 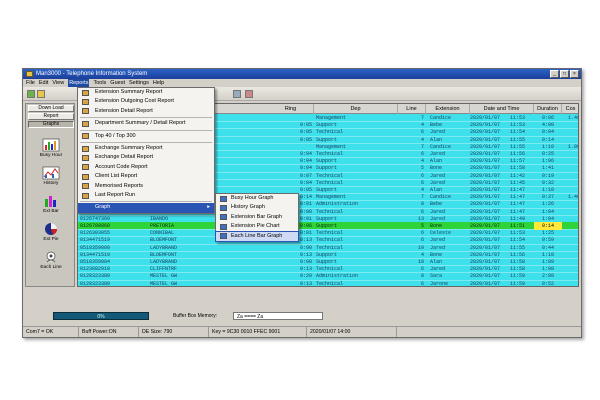 I want to click on reports-menu-item: Extension Outgoing Cost Report, so click(x=146, y=101).